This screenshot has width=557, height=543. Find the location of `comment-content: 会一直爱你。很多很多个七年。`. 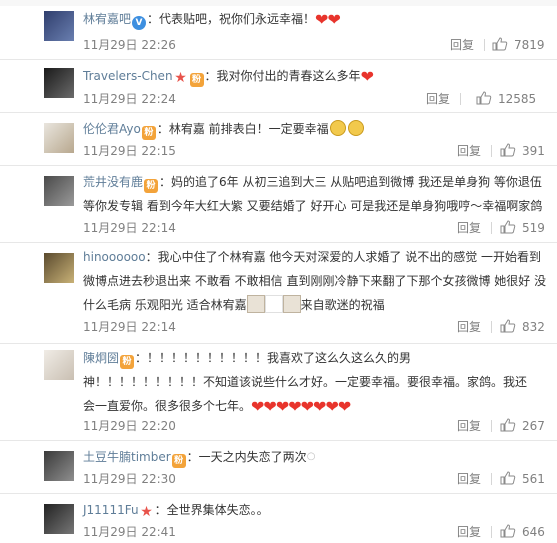

comment-content: 会一直爱你。很多很多个七年。 is located at coordinates (167, 406).